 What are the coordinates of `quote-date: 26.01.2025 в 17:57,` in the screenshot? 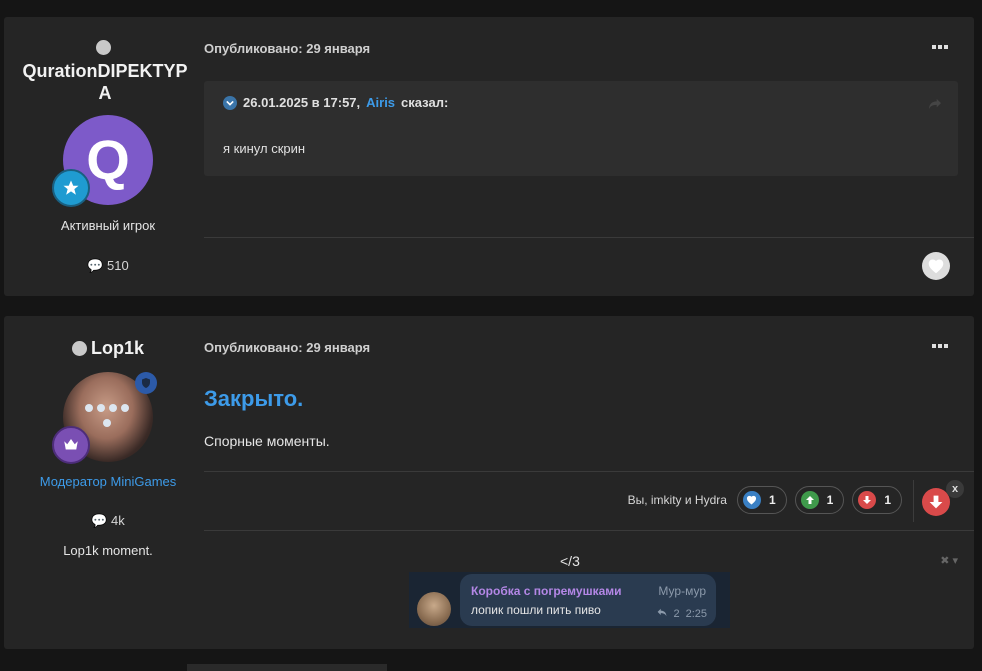 It's located at (302, 102).